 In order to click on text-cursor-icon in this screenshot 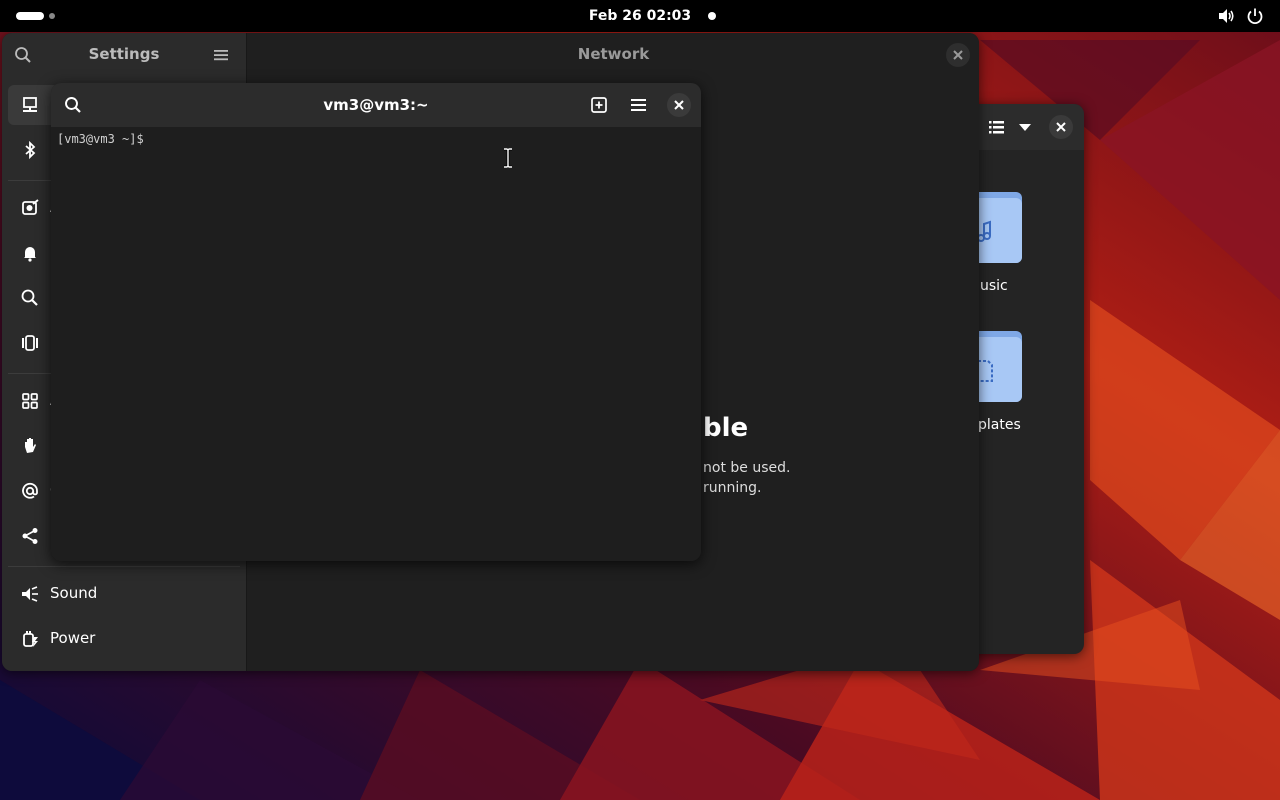, I will do `click(508, 158)`.